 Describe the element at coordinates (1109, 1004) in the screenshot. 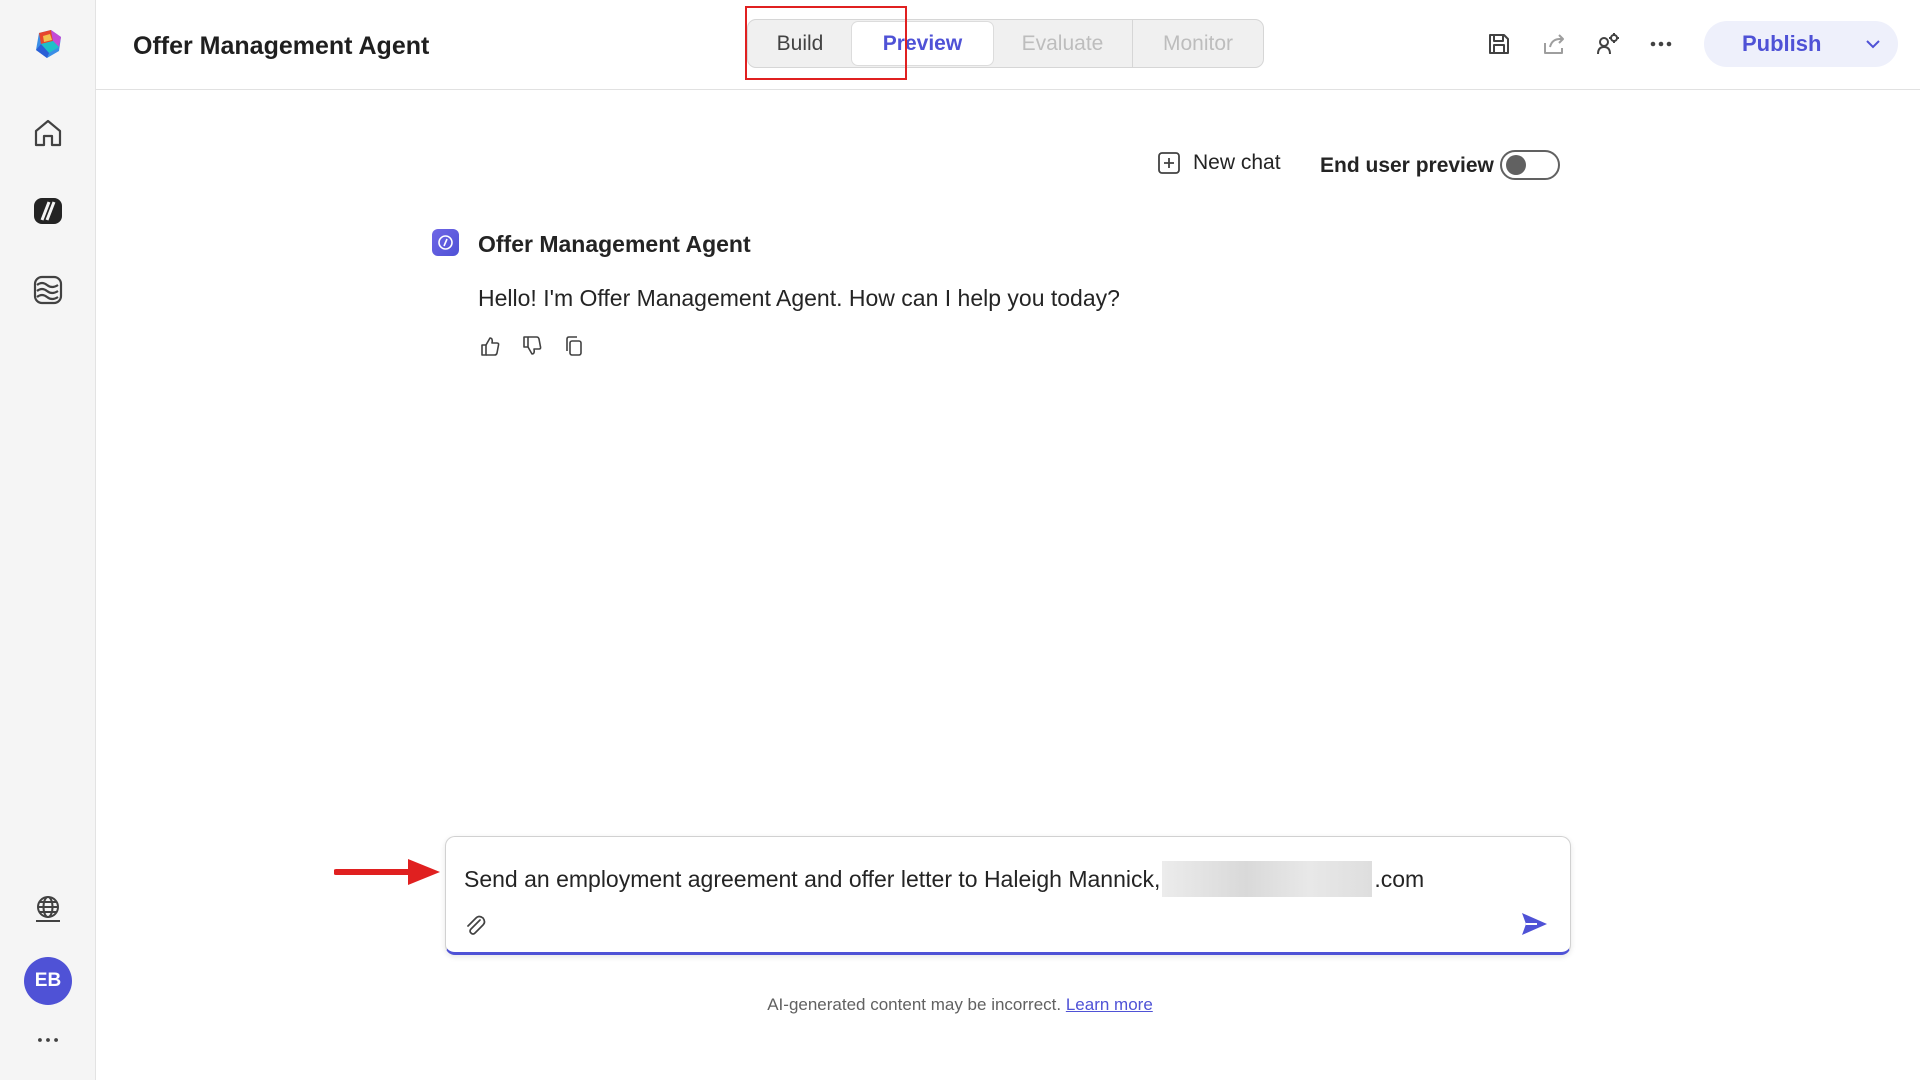

I see `learn-more-link: Learn more` at that location.